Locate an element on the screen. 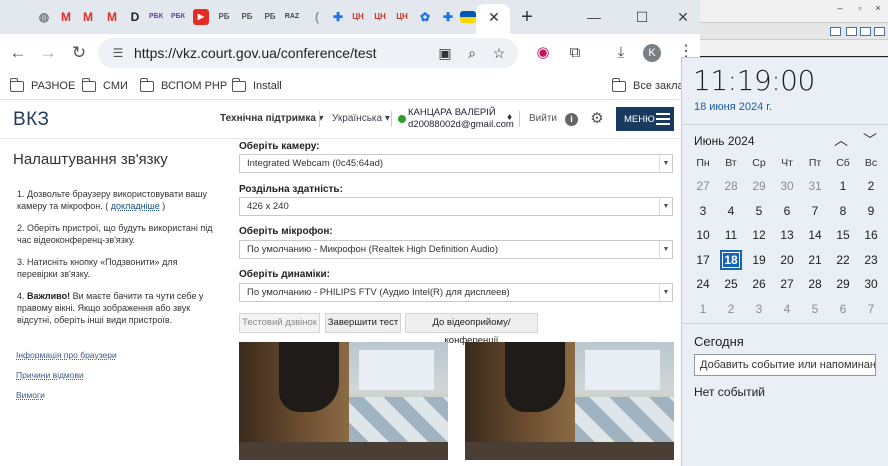 The image size is (888, 466). refusal-reasons-link: Причини відмови is located at coordinates (66, 375).